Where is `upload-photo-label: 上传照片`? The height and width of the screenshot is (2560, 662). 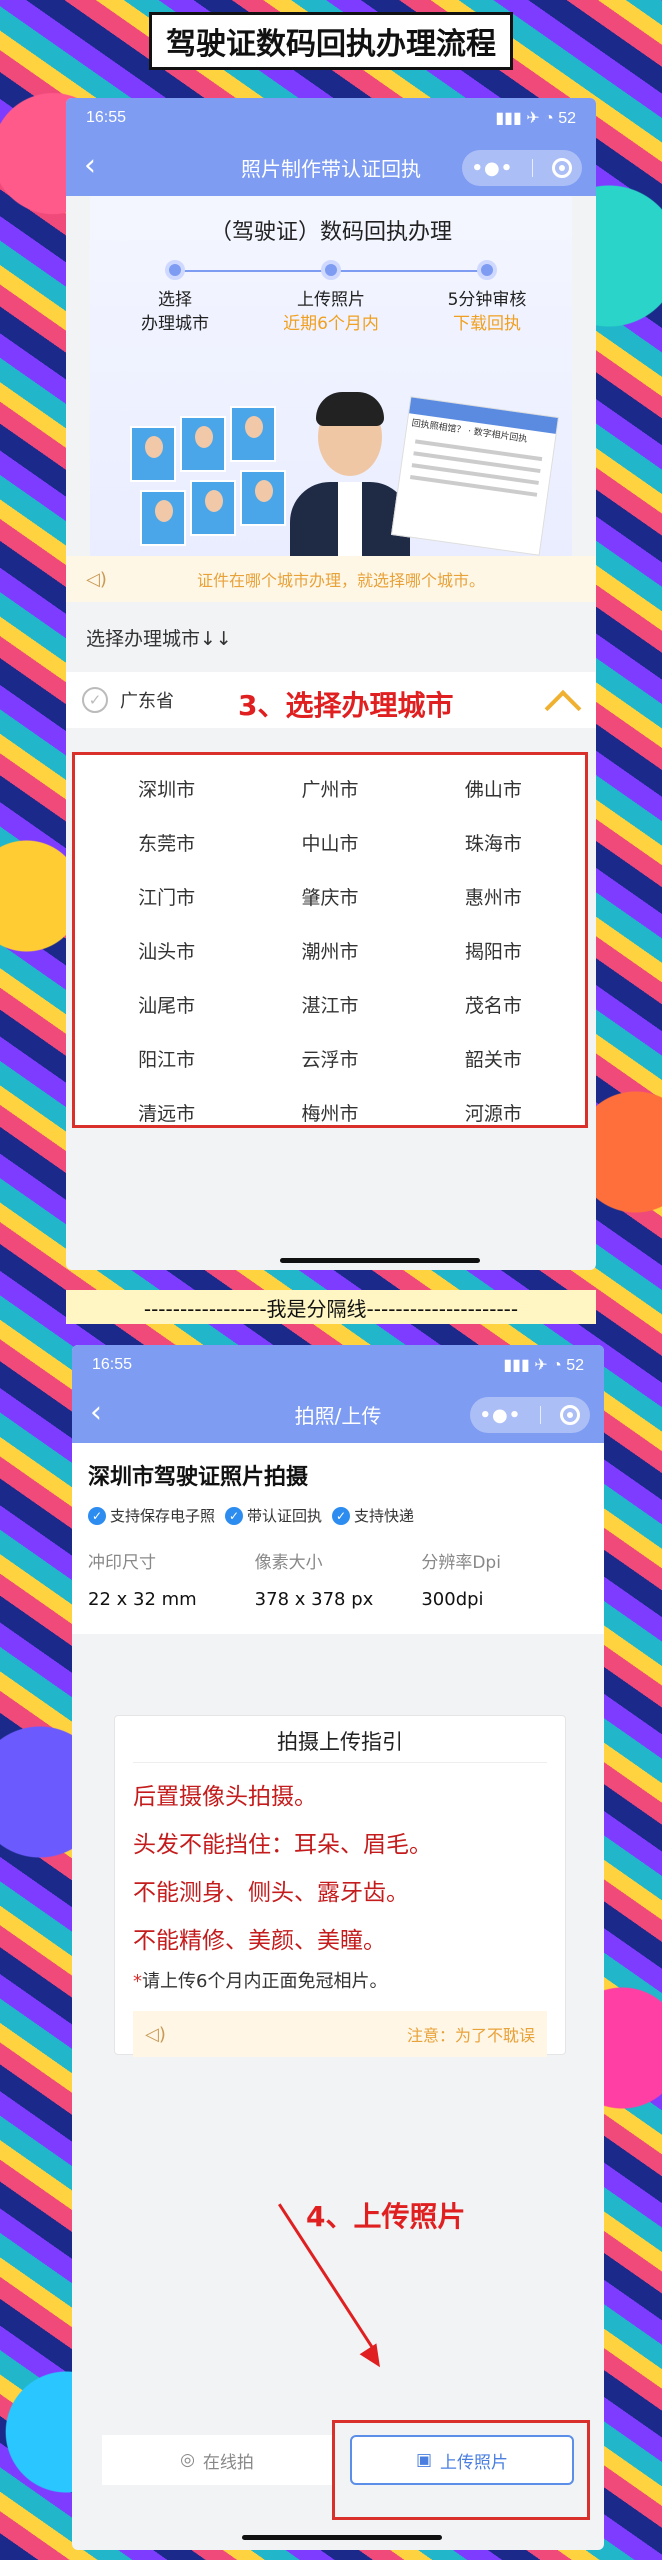 upload-photo-label: 上传照片 is located at coordinates (474, 2462).